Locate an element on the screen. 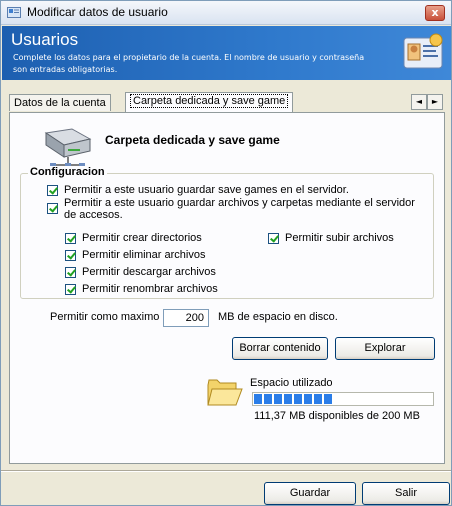 Image resolution: width=452 pixels, height=506 pixels. config-group-label: Configuracion is located at coordinates (67, 172).